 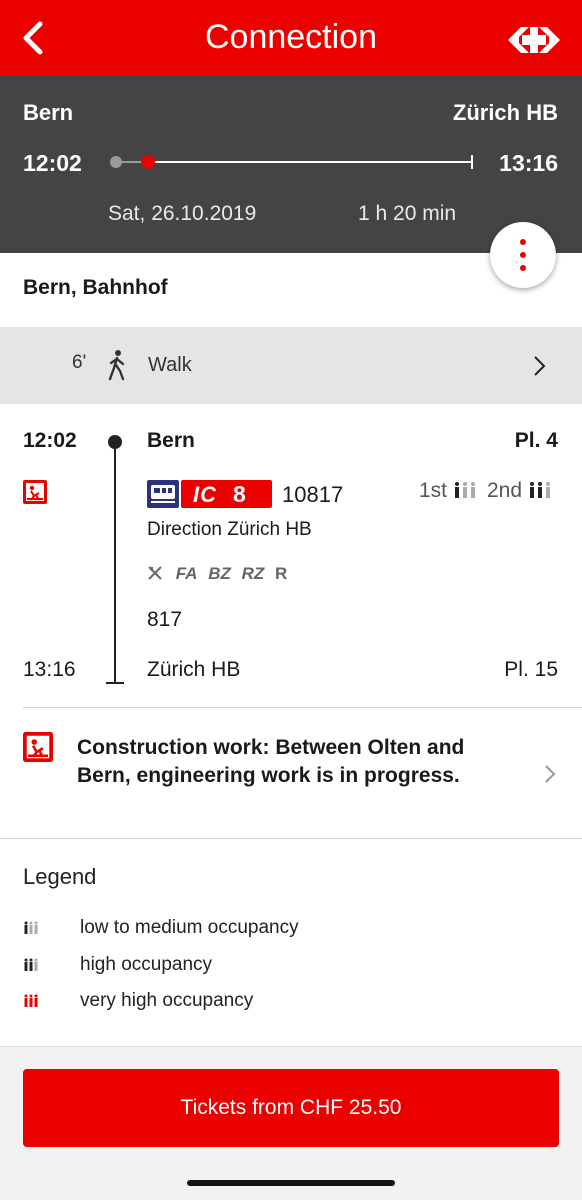 I want to click on legend-label: low to medium occupancy, so click(x=189, y=927).